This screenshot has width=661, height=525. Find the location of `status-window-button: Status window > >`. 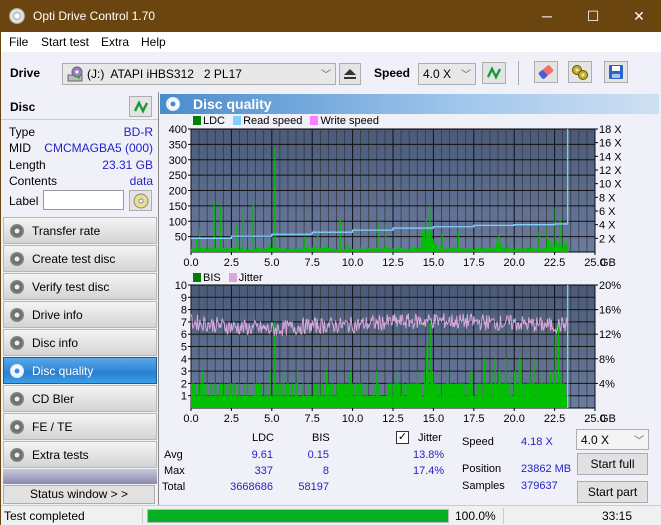

status-window-button: Status window > > is located at coordinates (79, 494).